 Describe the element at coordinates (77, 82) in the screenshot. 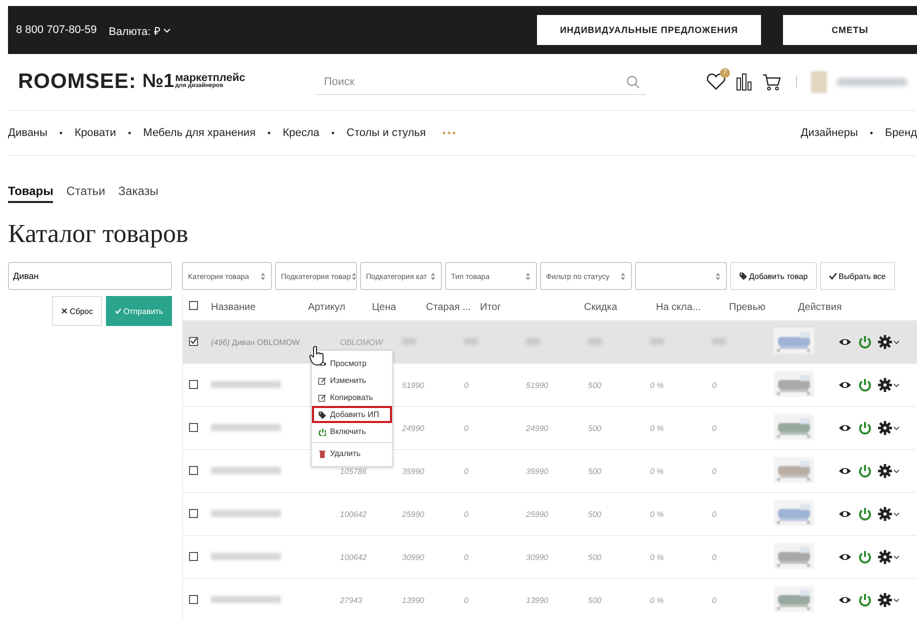

I see `logo-text: ROOMSEE:` at that location.